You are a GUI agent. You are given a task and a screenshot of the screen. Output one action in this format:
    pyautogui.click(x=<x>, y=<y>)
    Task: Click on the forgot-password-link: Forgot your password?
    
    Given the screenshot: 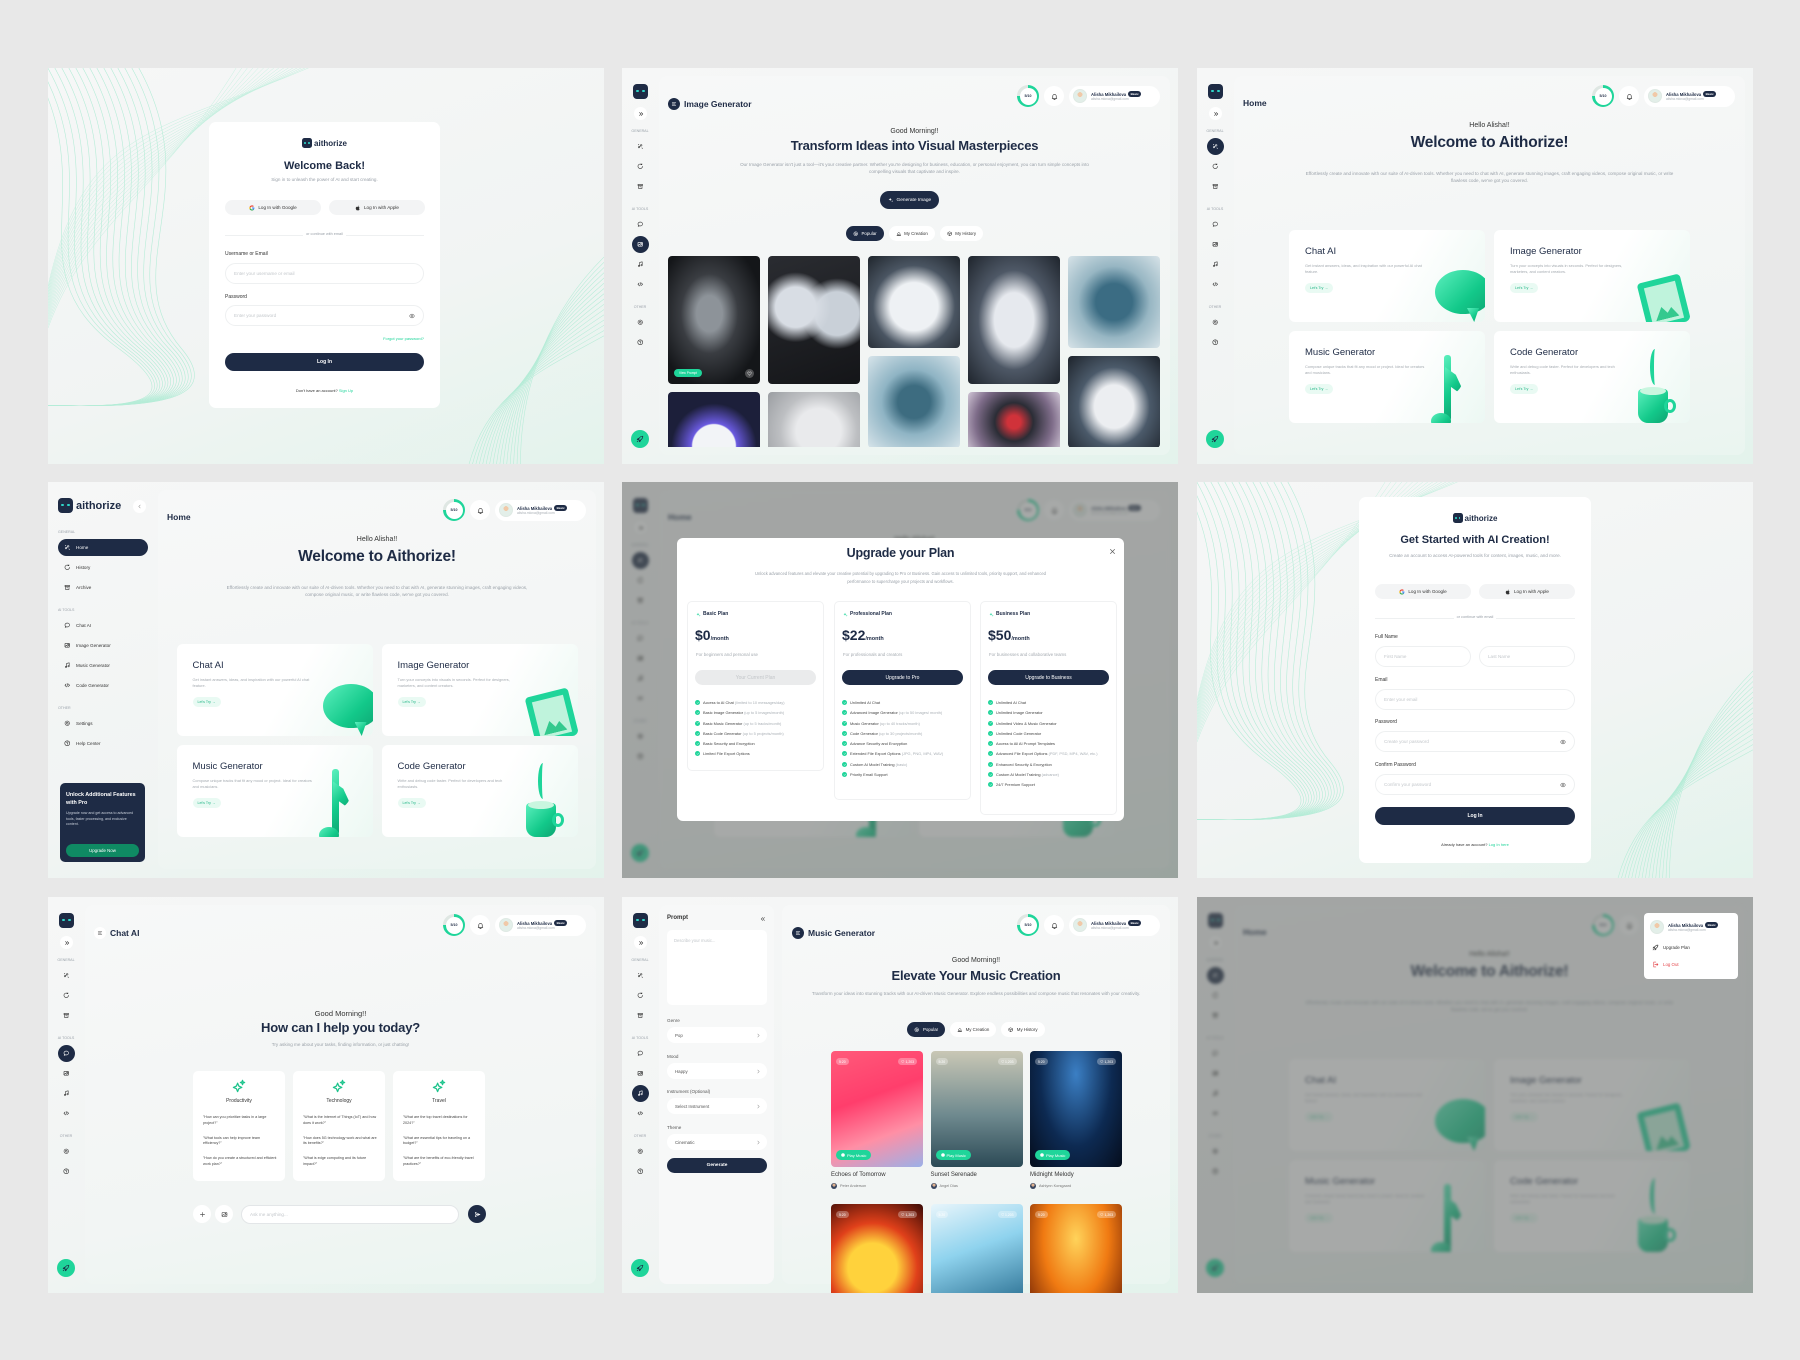 What is the action you would take?
    pyautogui.click(x=403, y=338)
    